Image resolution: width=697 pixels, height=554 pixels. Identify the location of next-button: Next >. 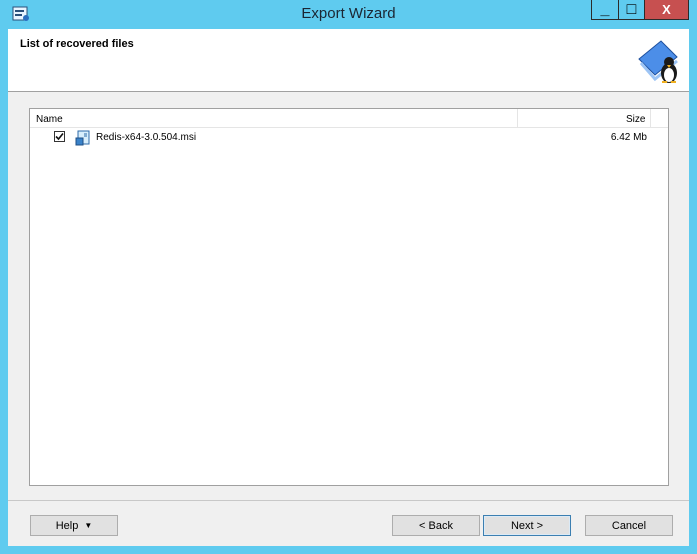
(527, 525).